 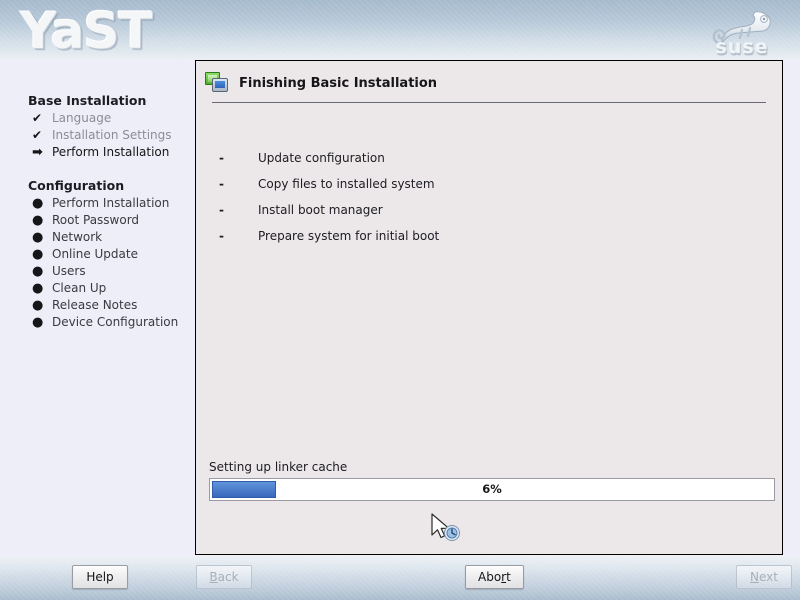 What do you see at coordinates (79, 288) in the screenshot?
I see `sidebar-item-label: Clean Up` at bounding box center [79, 288].